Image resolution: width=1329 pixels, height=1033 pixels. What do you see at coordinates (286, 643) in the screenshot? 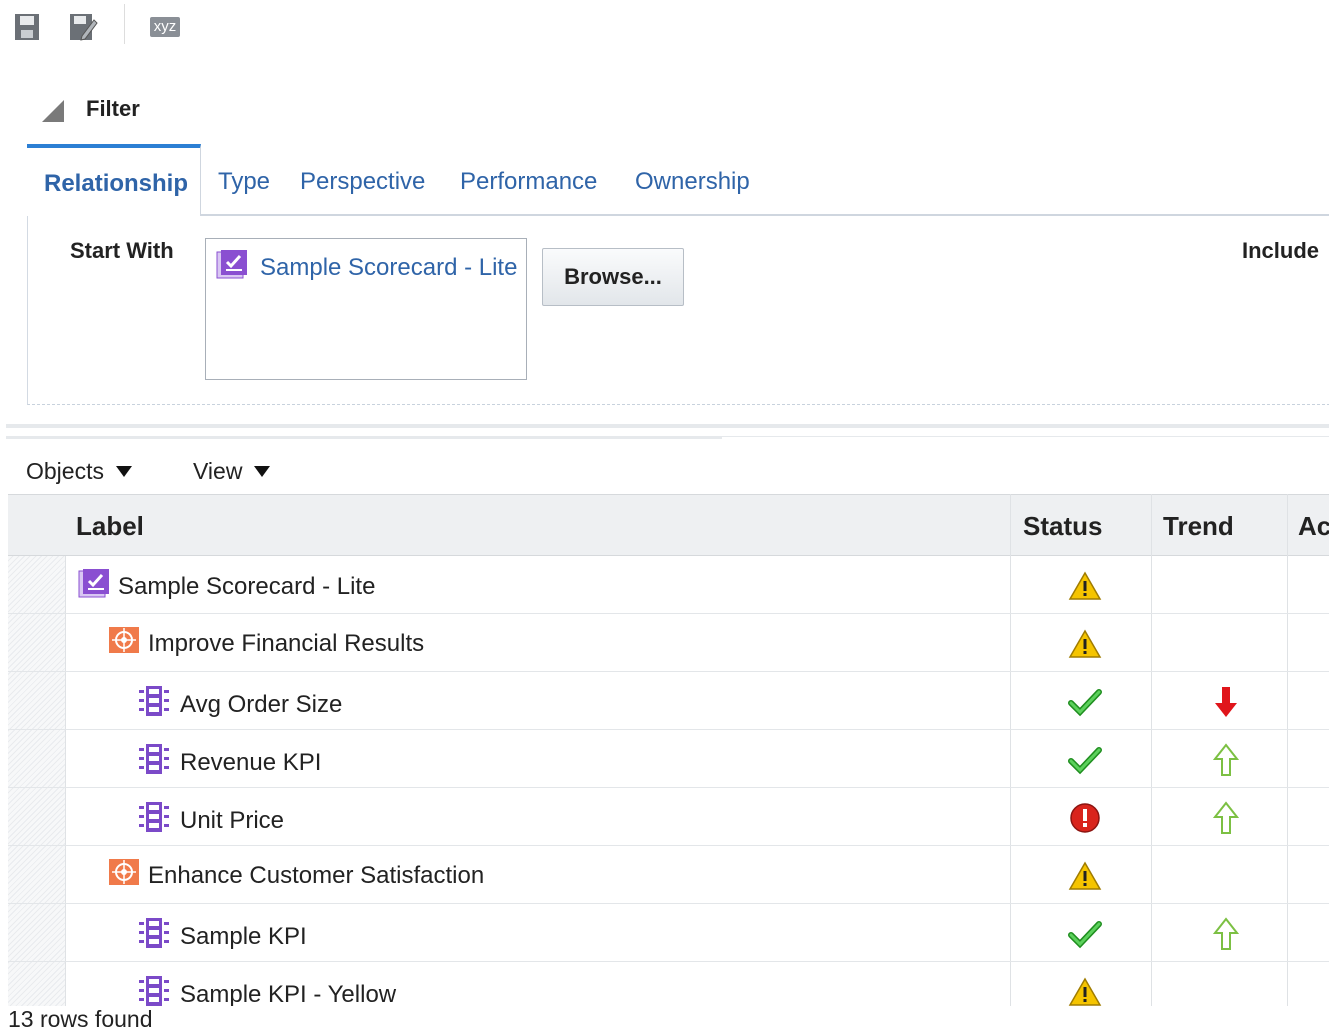
I see `row-label-text: Improve Financial Results` at bounding box center [286, 643].